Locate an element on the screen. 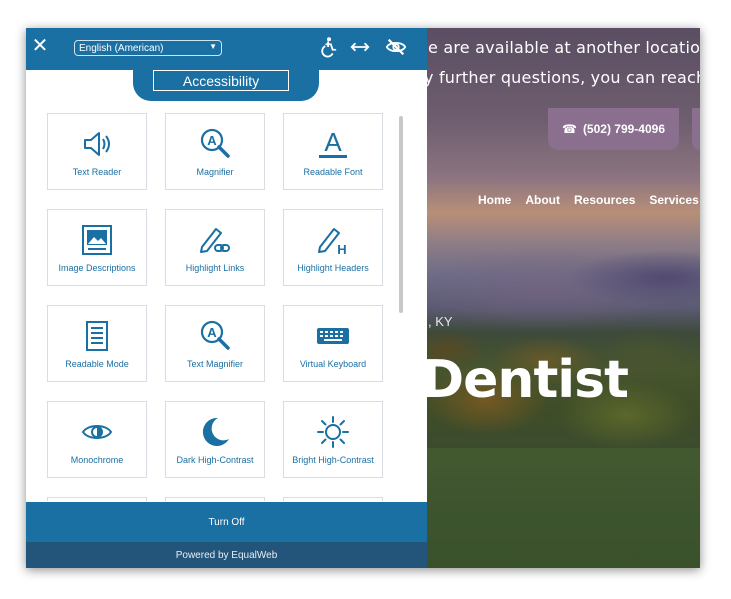  tile-text-reader: Text Reader is located at coordinates (97, 151).